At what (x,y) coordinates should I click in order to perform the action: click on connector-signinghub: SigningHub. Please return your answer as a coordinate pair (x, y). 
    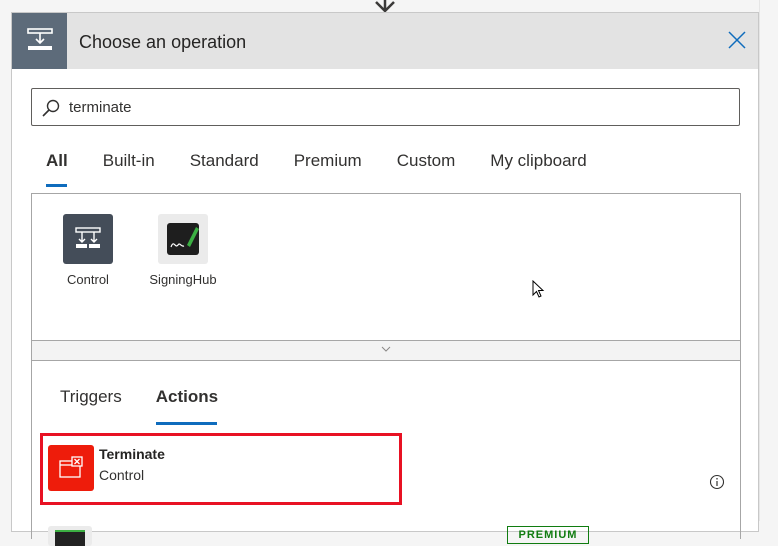
    Looking at the image, I should click on (183, 250).